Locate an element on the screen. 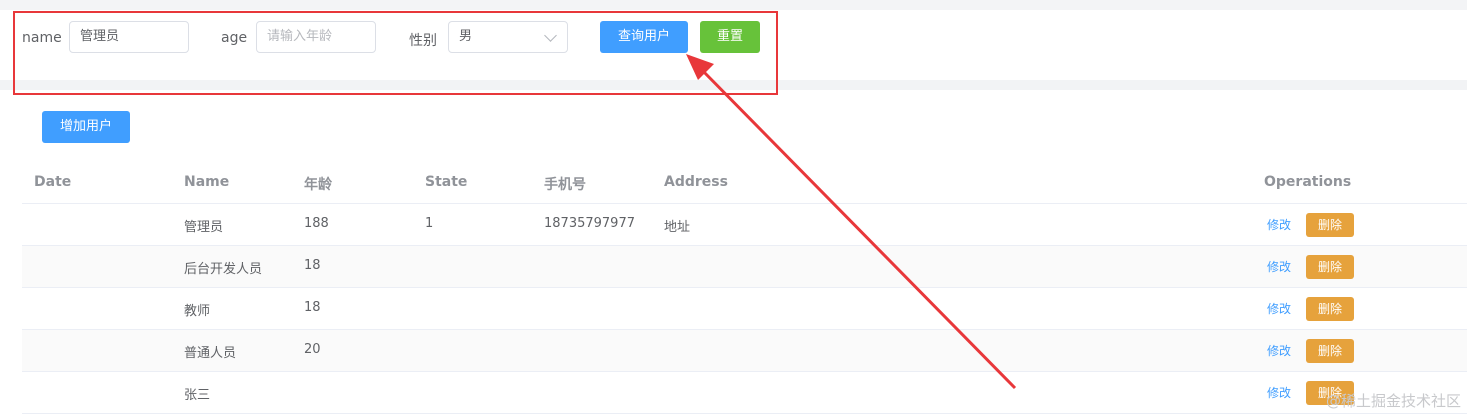 This screenshot has height=417, width=1467. cell-age: 20 is located at coordinates (312, 349).